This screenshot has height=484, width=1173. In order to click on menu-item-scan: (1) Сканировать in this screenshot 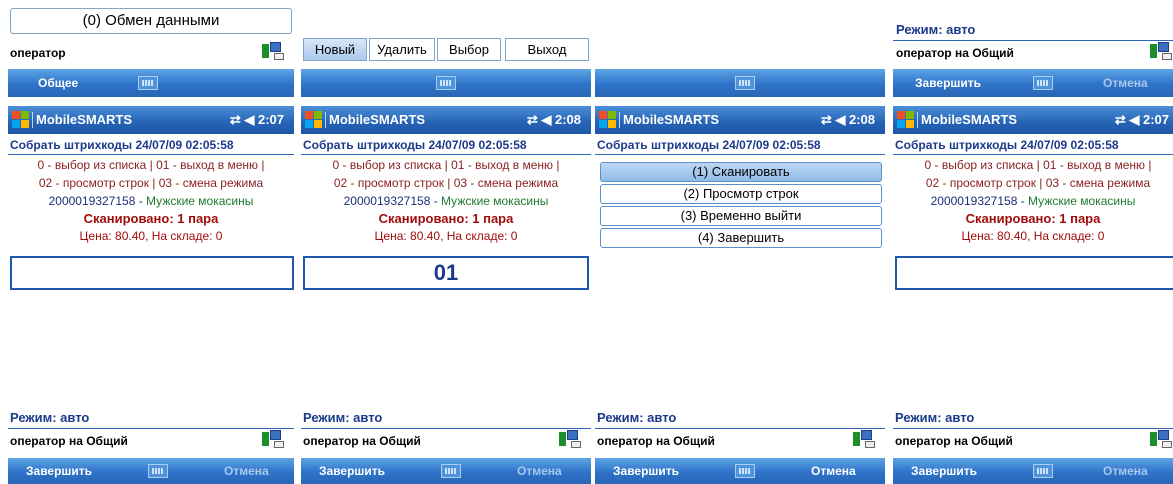, I will do `click(741, 172)`.